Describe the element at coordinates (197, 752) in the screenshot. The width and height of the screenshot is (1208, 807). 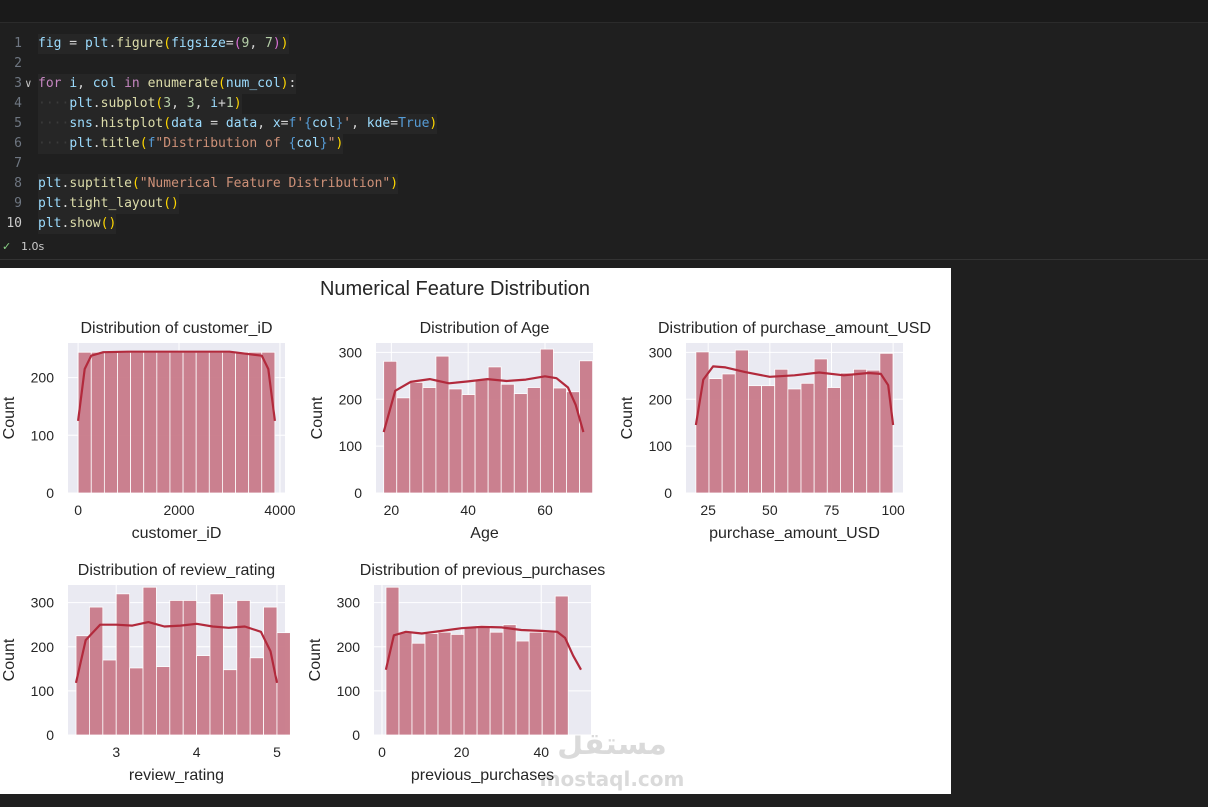
I see `x-tick-label: 4` at that location.